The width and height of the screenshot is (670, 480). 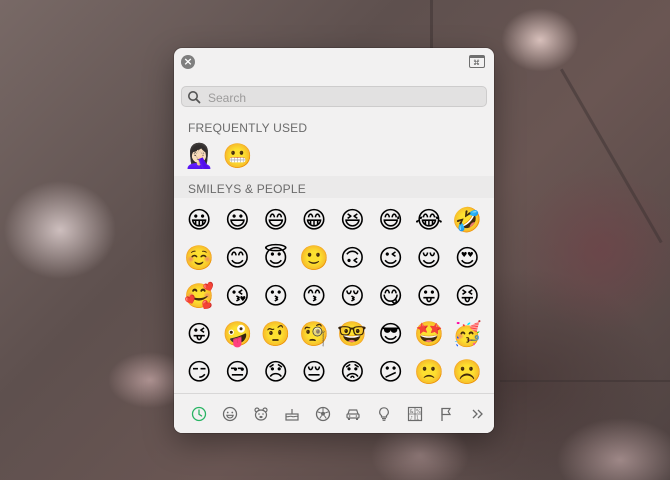 I want to click on emoji-button: 😁, so click(x=314, y=220).